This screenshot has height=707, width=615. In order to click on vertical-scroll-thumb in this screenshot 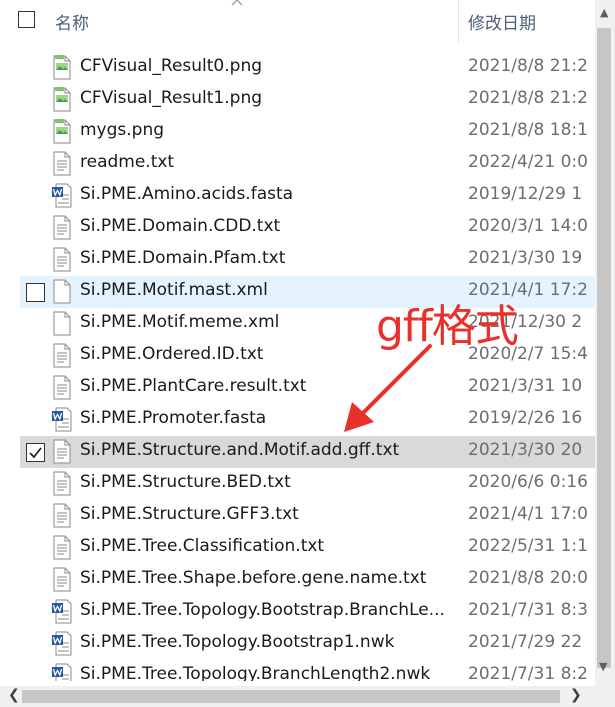, I will do `click(604, 348)`.